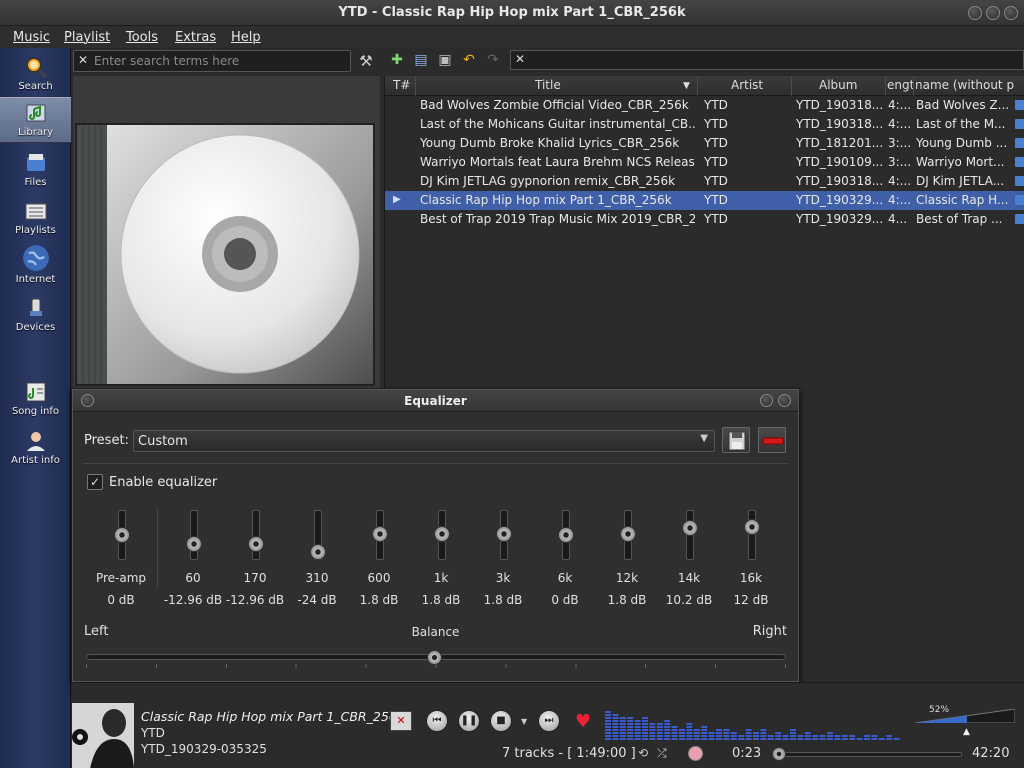 This screenshot has height=768, width=1024. Describe the element at coordinates (766, 400) in the screenshot. I see `equalizer-maximize-button` at that location.